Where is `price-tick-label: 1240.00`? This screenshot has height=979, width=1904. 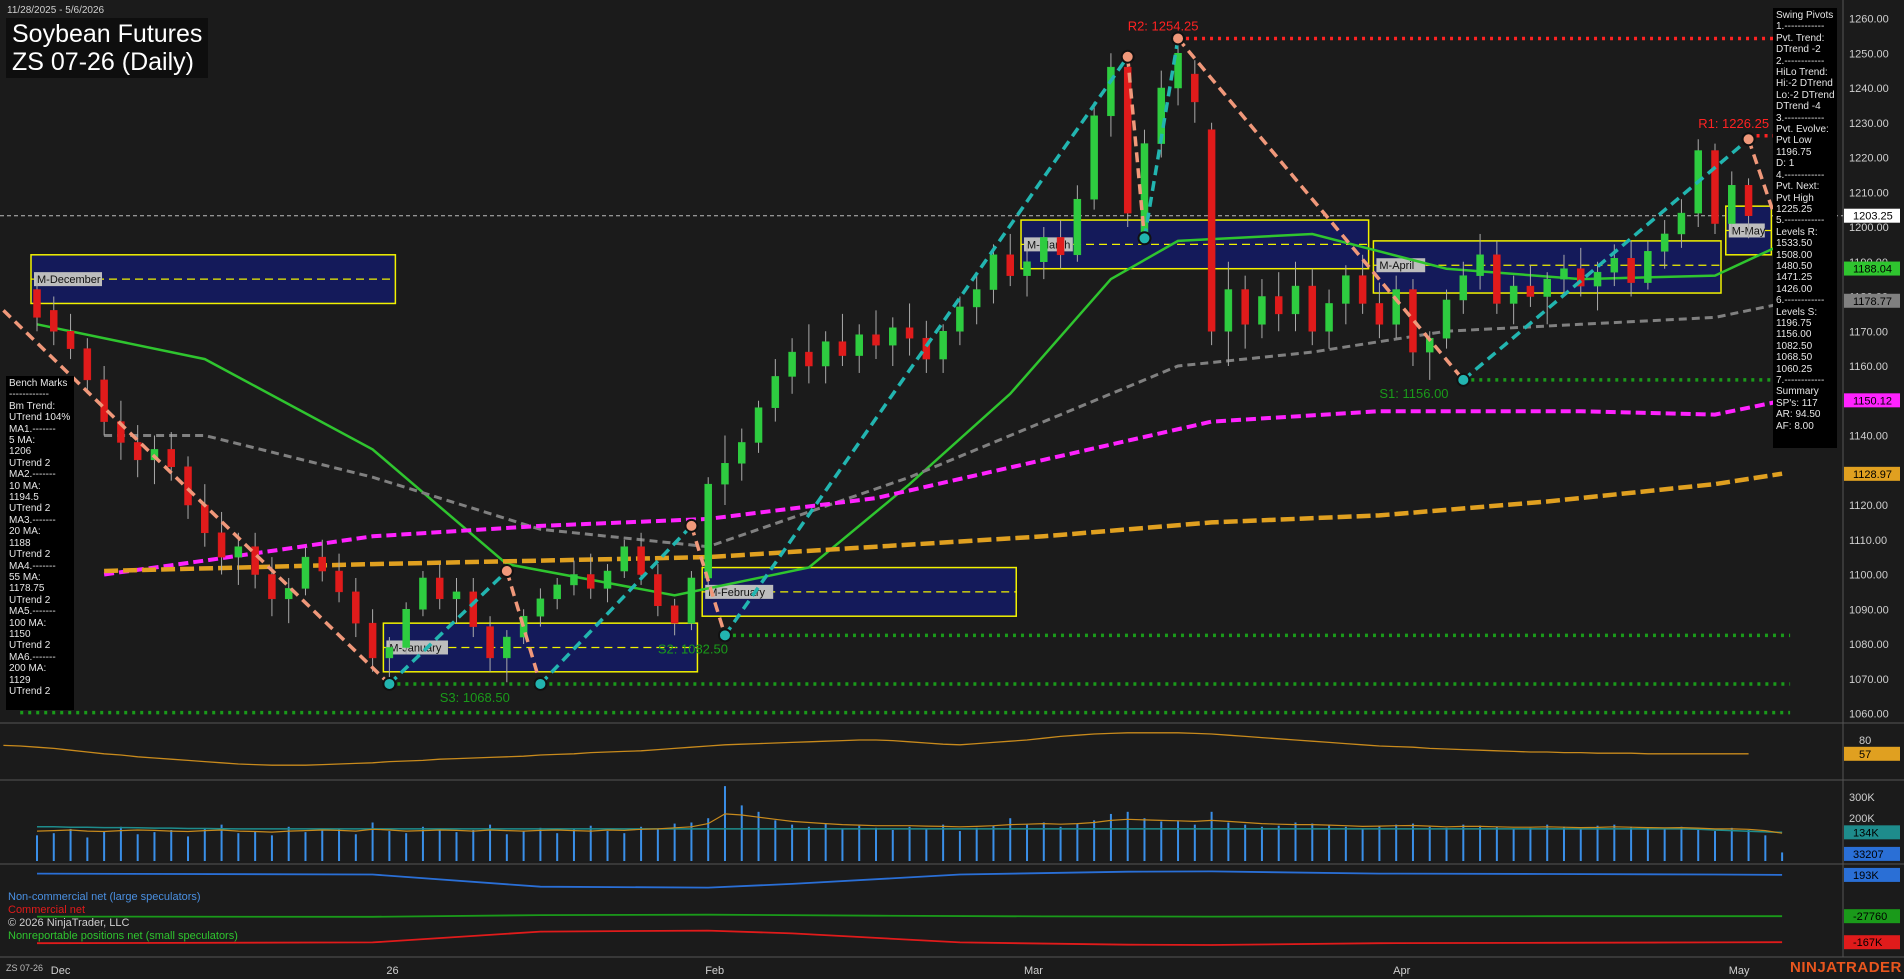
price-tick-label: 1240.00 is located at coordinates (1869, 89).